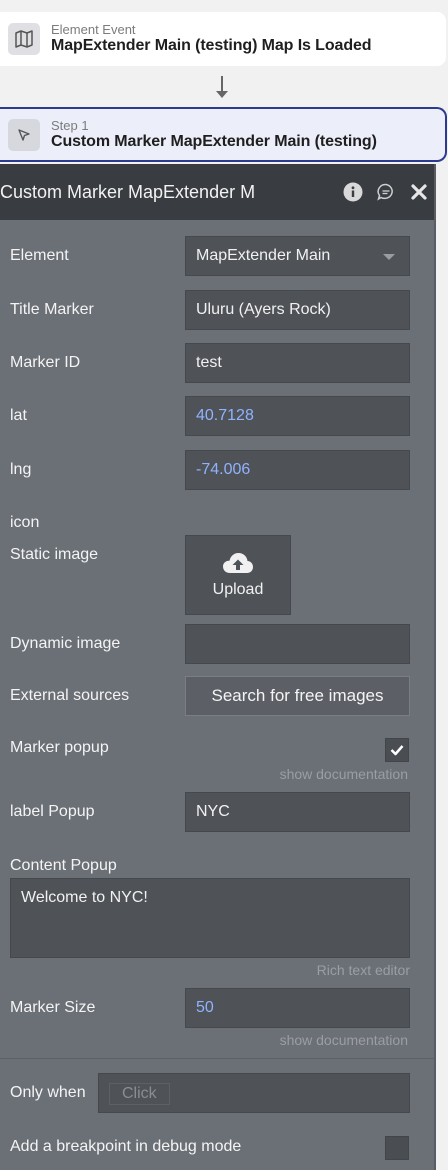 The image size is (448, 1170). I want to click on element-dropdown: MapExtender Main, so click(297, 256).